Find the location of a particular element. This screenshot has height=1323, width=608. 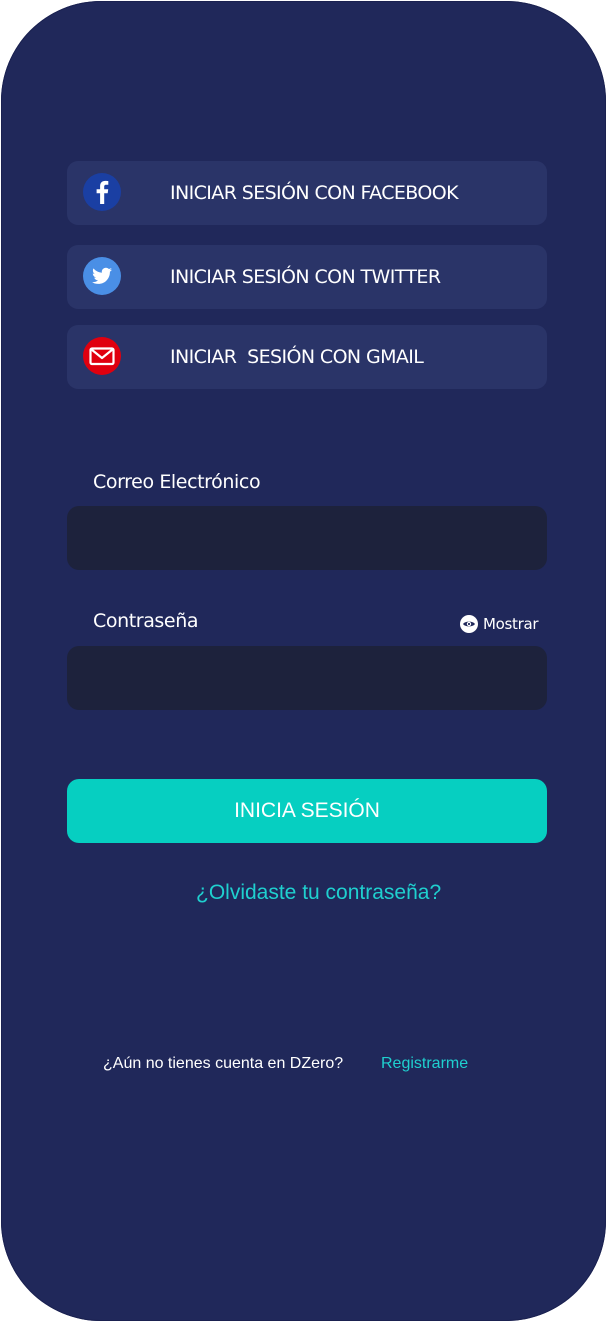

register-link: Registrarme is located at coordinates (424, 1064).